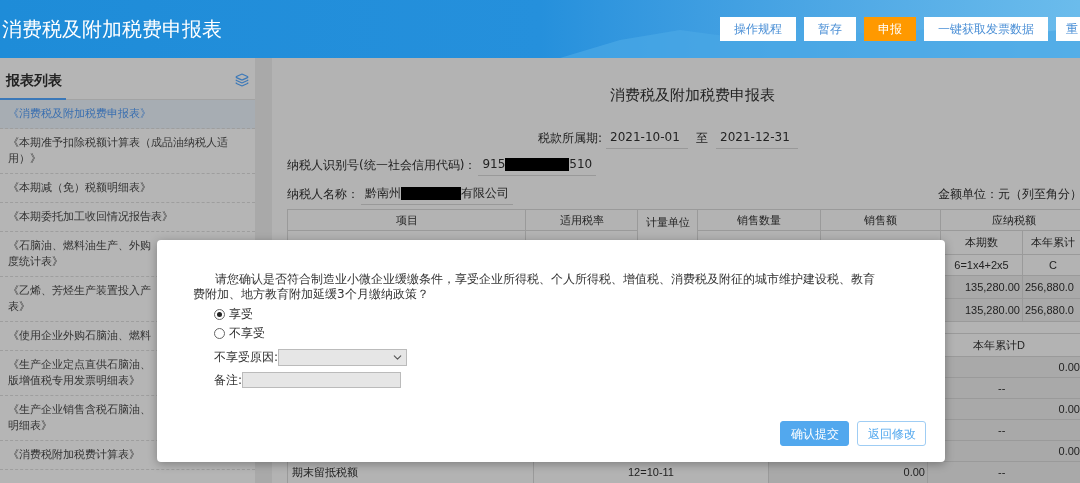 Image resolution: width=1080 pixels, height=483 pixels. What do you see at coordinates (692, 95) in the screenshot?
I see `form-title: 消费税及附加税费申报表` at bounding box center [692, 95].